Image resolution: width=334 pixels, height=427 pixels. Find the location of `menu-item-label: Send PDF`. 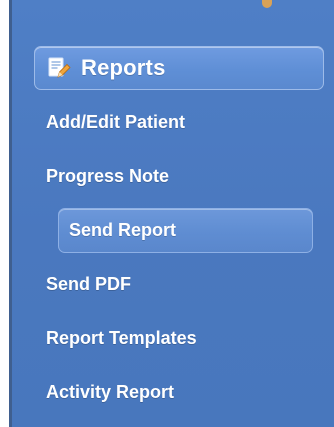

menu-item-label: Send PDF is located at coordinates (89, 284).